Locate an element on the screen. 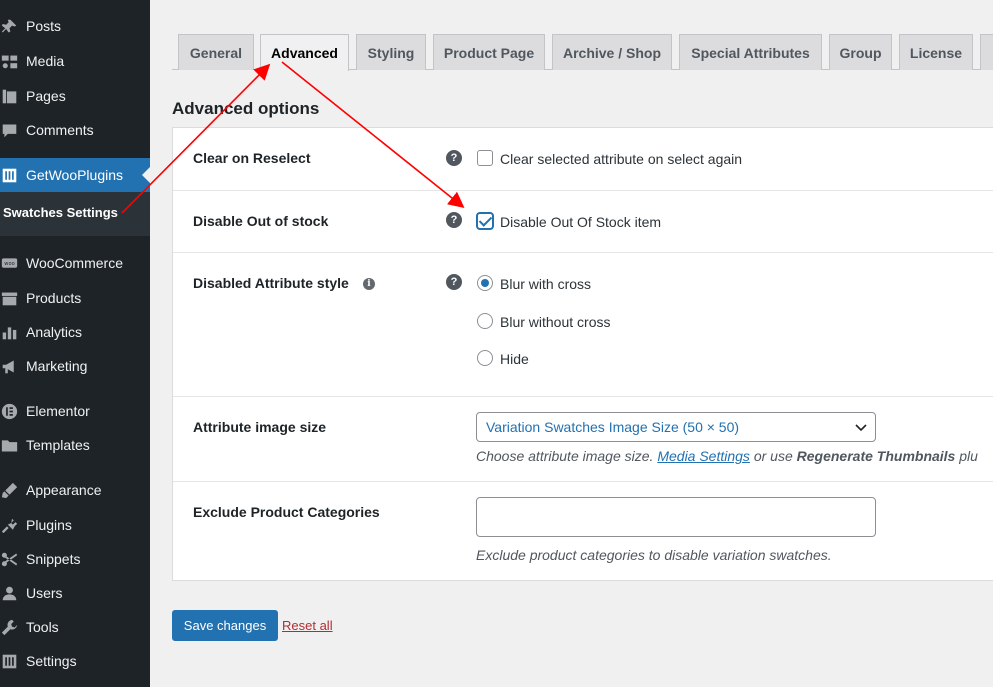 This screenshot has width=993, height=687. menu-label: Comments is located at coordinates (60, 130).